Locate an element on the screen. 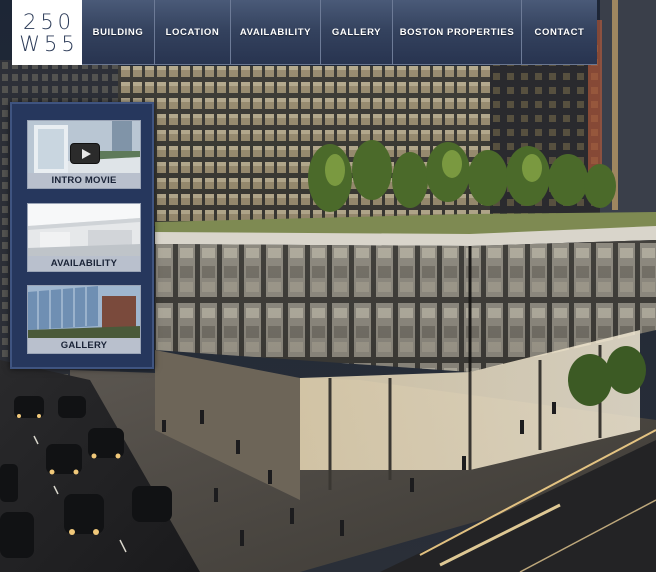  nav-gallery: GALLERY is located at coordinates (357, 32).